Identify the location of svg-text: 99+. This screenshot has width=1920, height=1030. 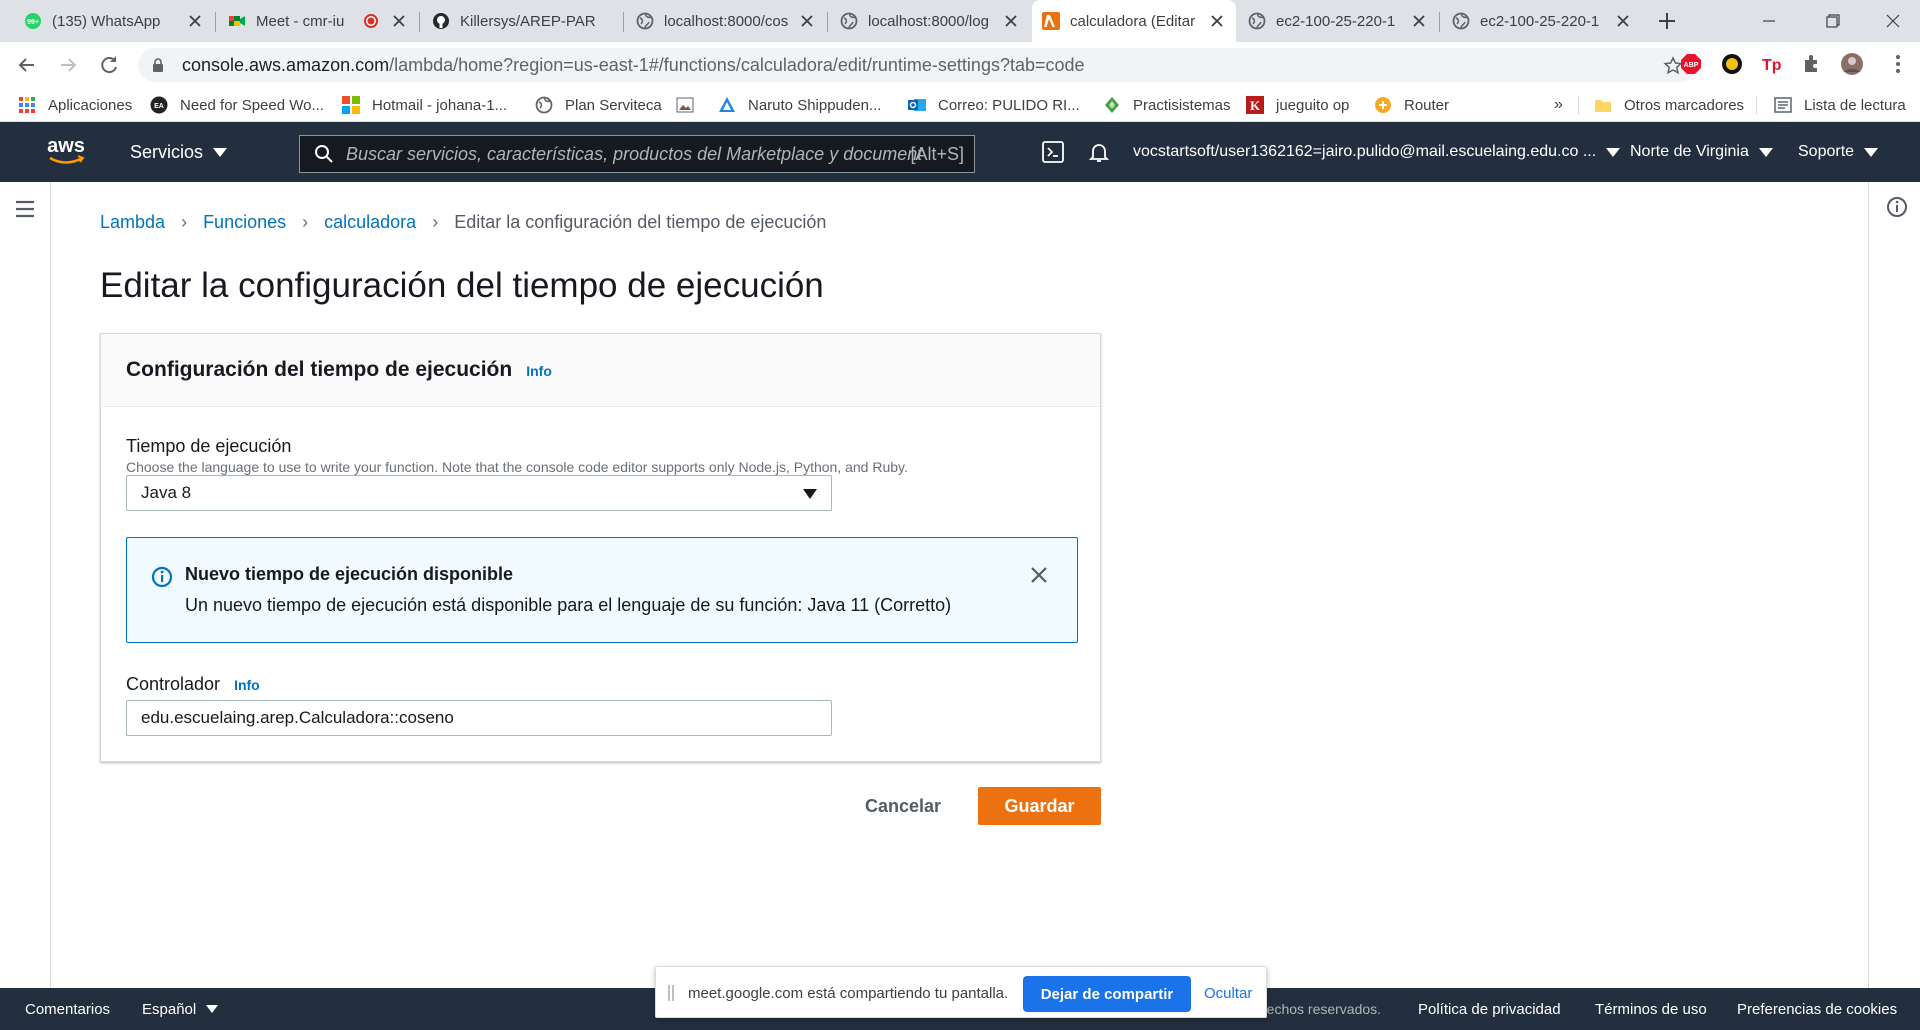
(33, 22).